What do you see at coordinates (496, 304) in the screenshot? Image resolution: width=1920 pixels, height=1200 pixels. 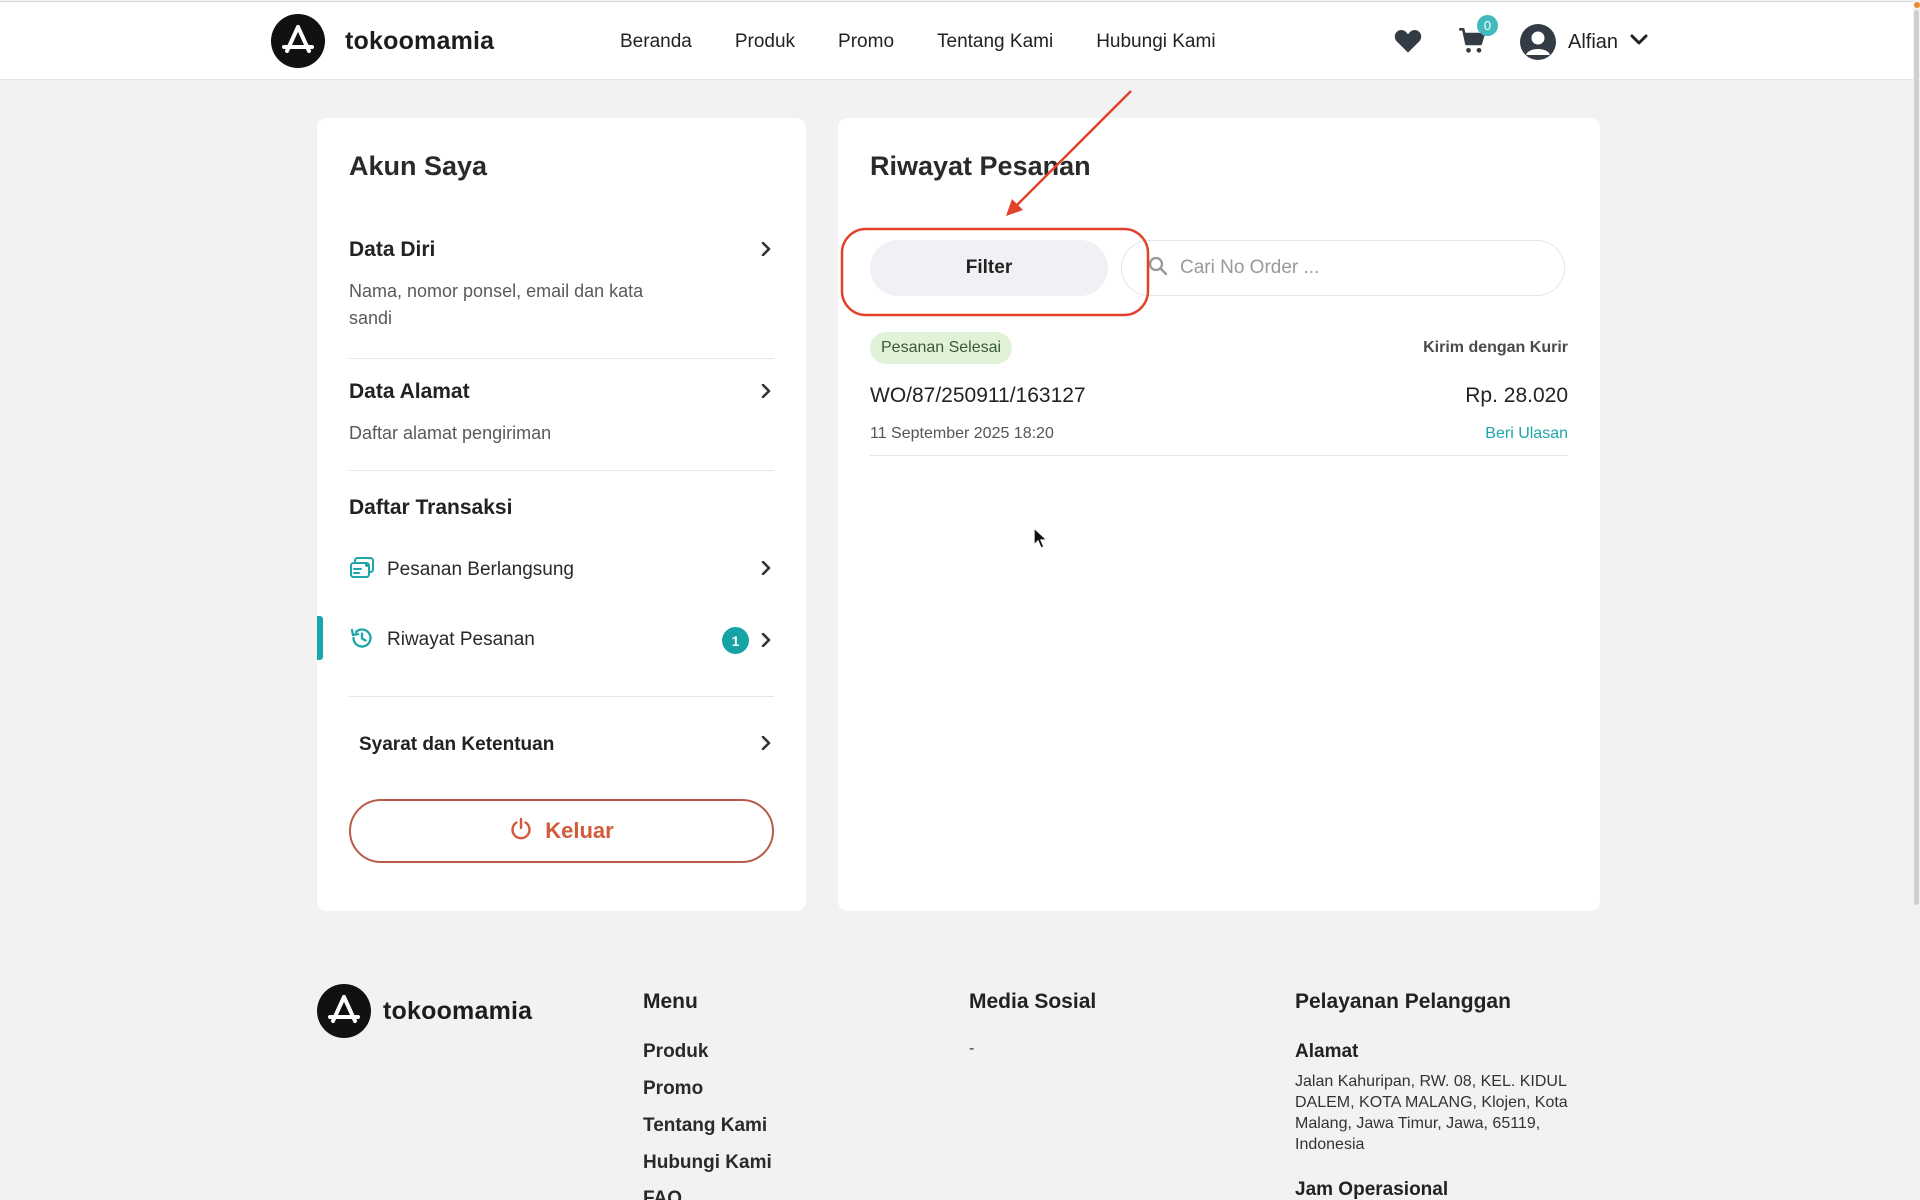 I see `data-diri-desc: Nama, nomor ponsel, email dan kata sandi` at bounding box center [496, 304].